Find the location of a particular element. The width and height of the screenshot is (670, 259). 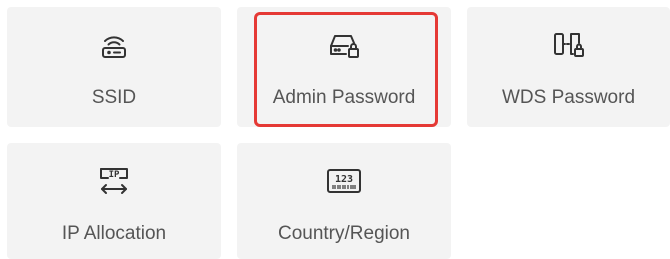

tile-admin-password: Admin Password is located at coordinates (344, 67).